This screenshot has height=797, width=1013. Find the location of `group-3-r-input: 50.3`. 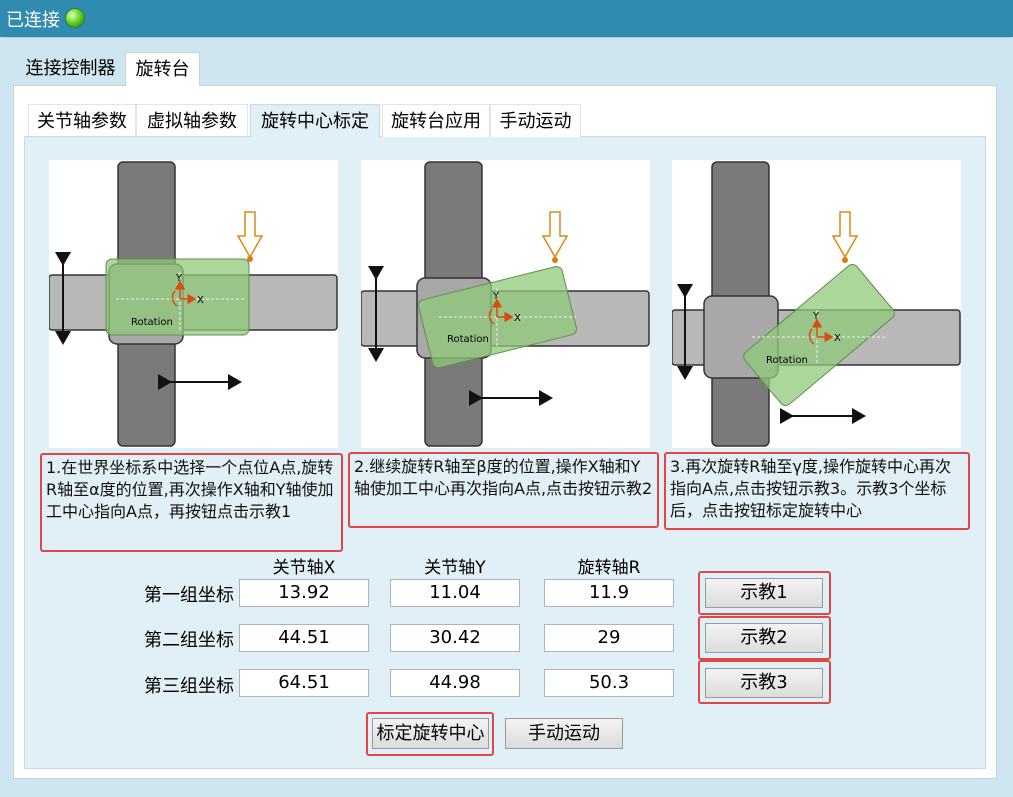

group-3-r-input: 50.3 is located at coordinates (609, 683).